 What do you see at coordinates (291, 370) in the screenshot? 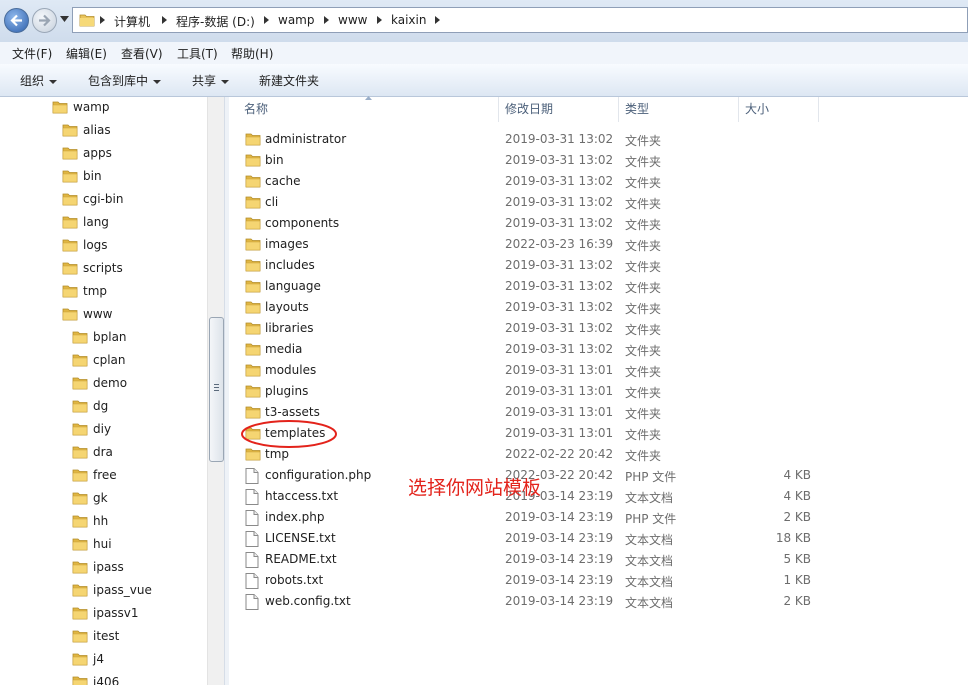
I see `file-name: modules` at bounding box center [291, 370].